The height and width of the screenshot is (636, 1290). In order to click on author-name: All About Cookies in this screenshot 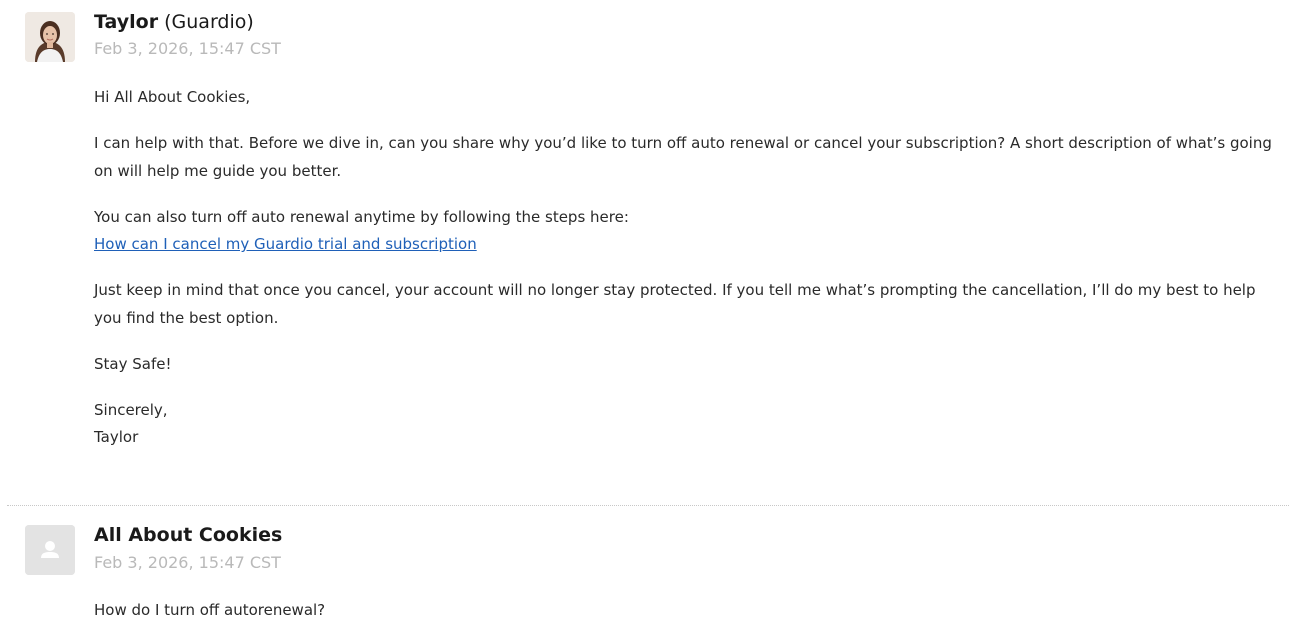, I will do `click(188, 535)`.